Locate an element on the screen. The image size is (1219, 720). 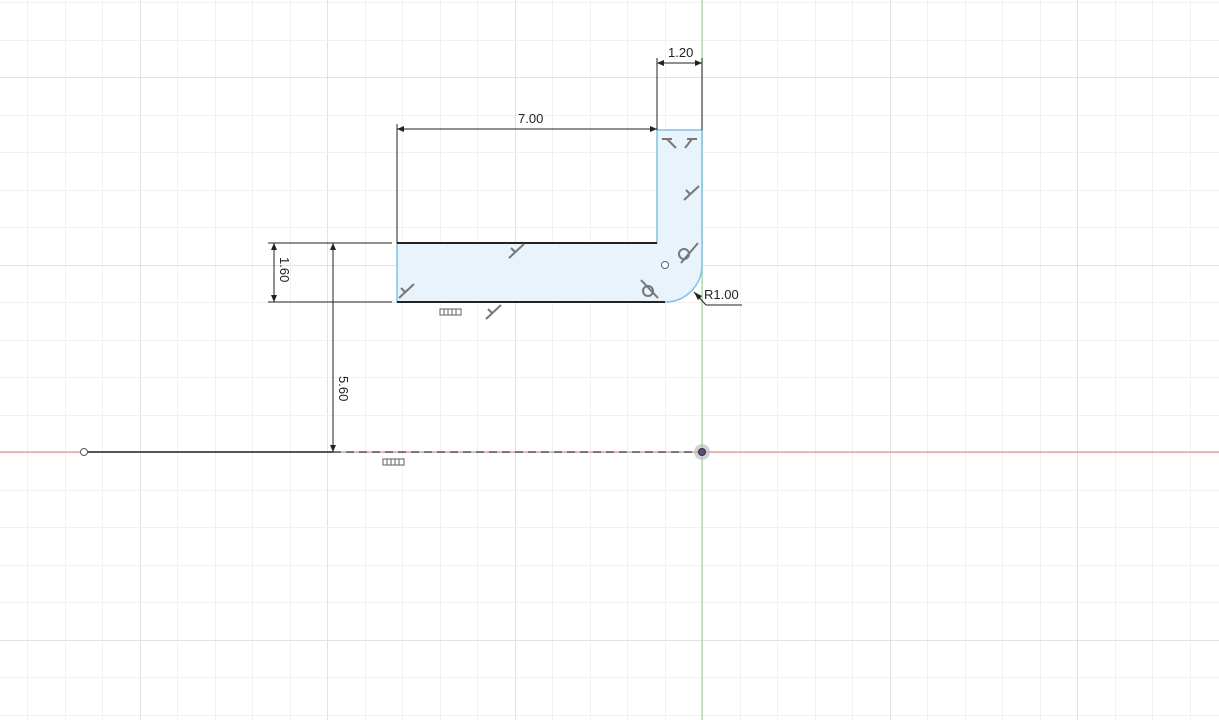
sketch-profile is located at coordinates (549, 216).